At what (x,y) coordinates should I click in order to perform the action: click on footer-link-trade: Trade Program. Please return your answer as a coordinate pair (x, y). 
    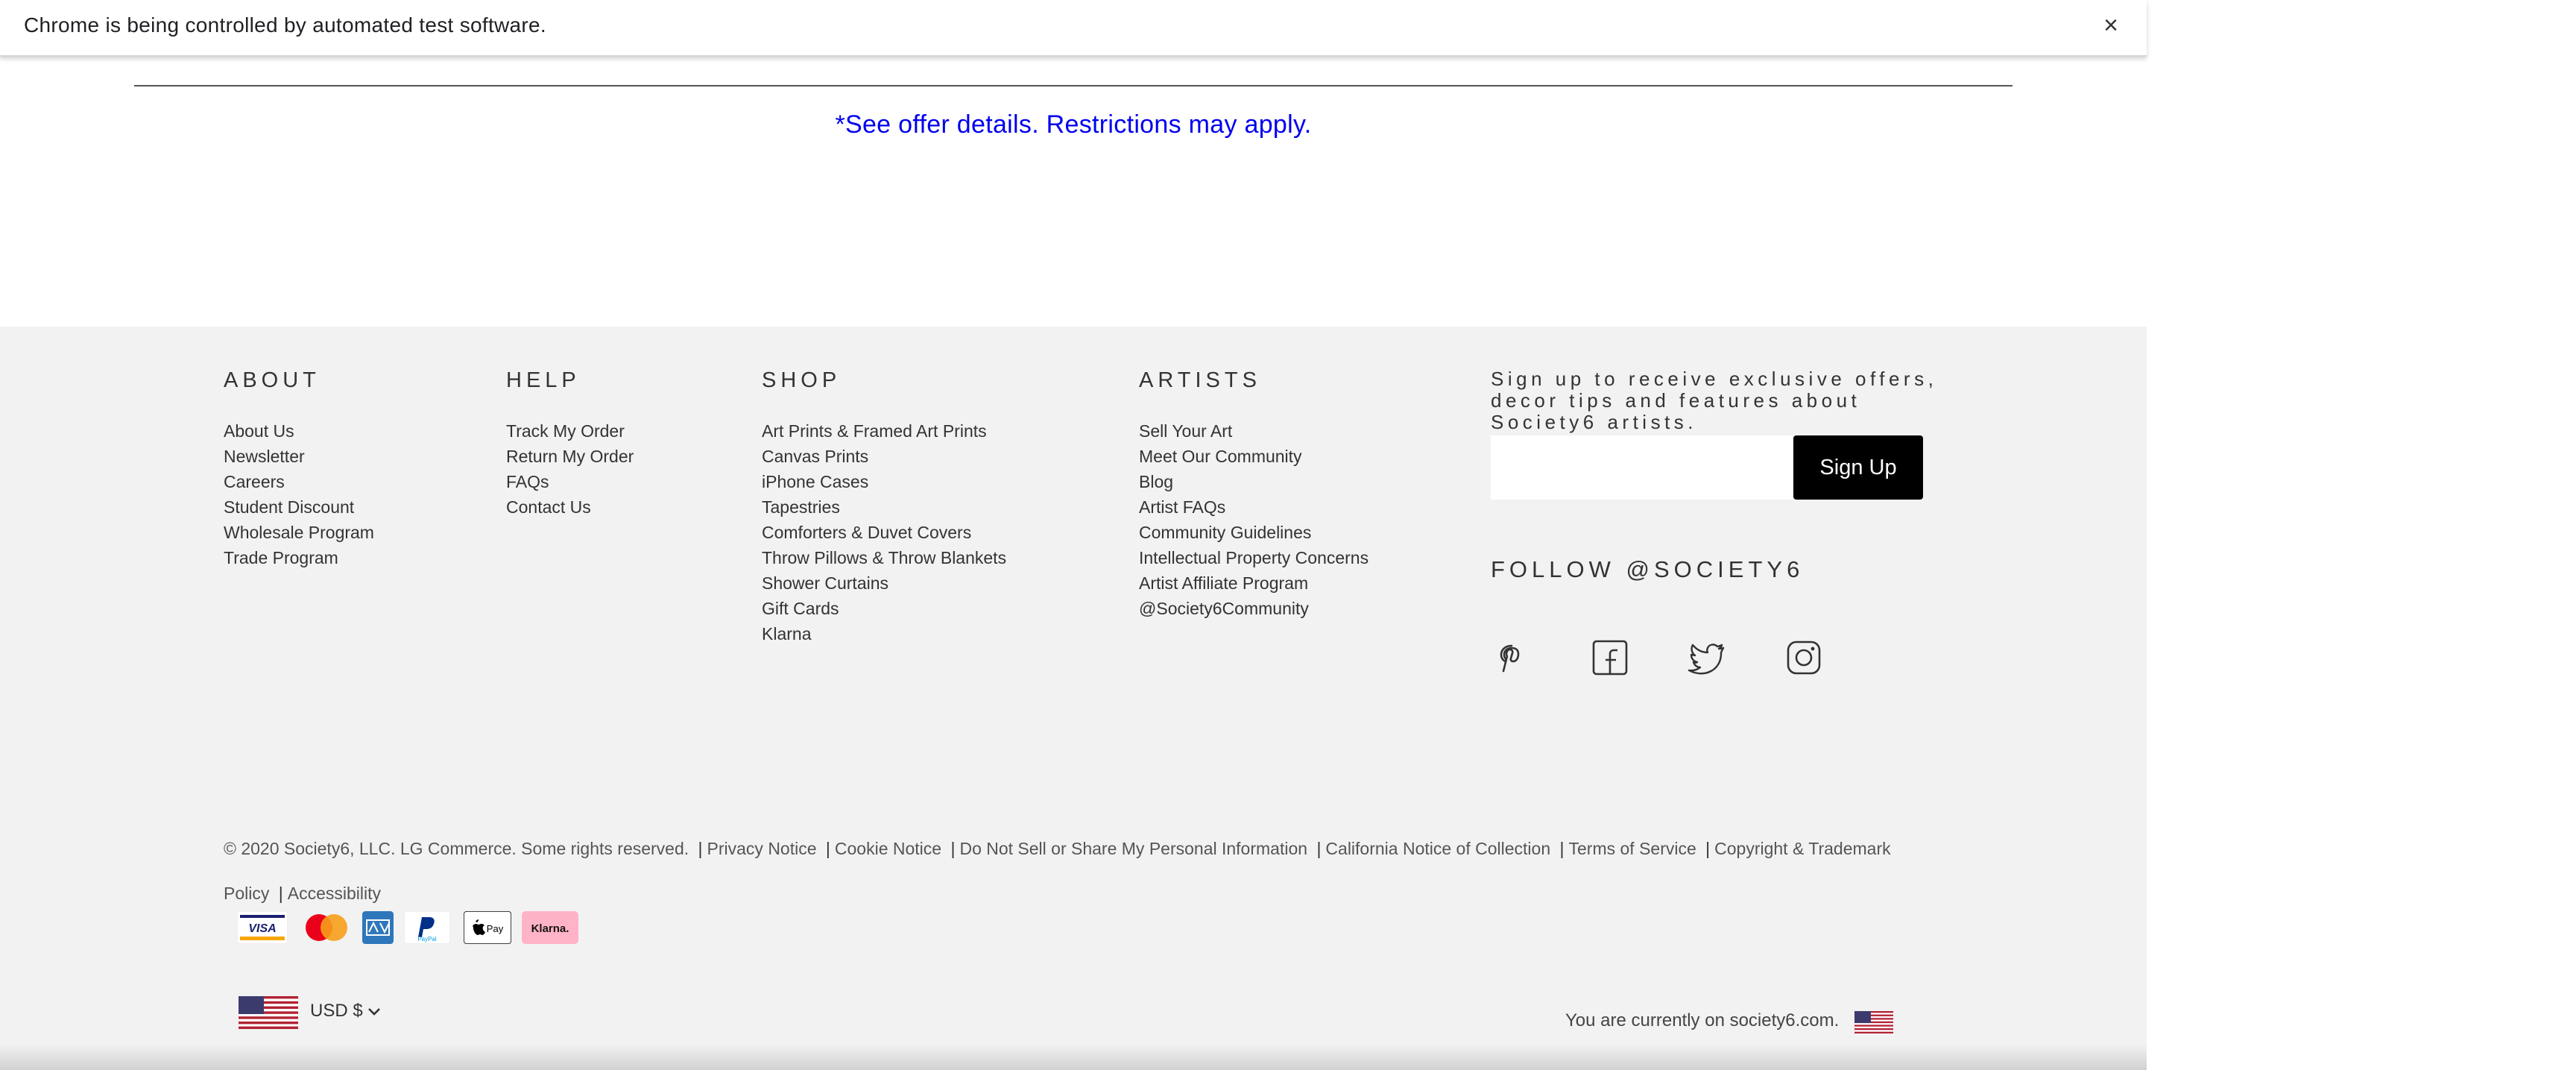
    Looking at the image, I should click on (299, 557).